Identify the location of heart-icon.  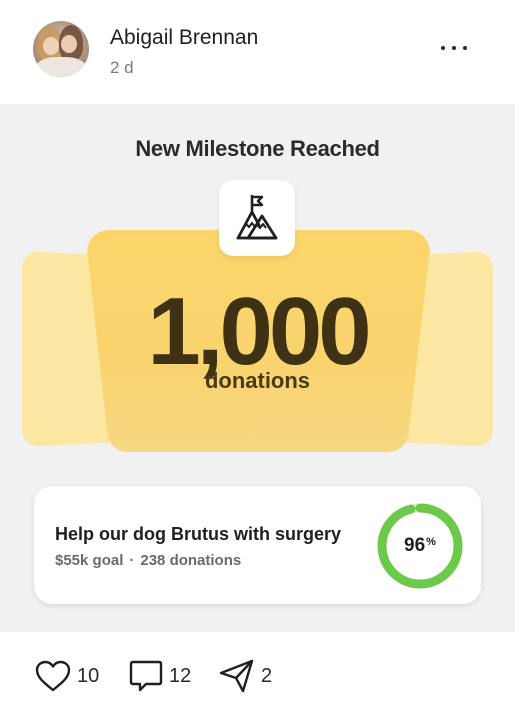
(53, 676).